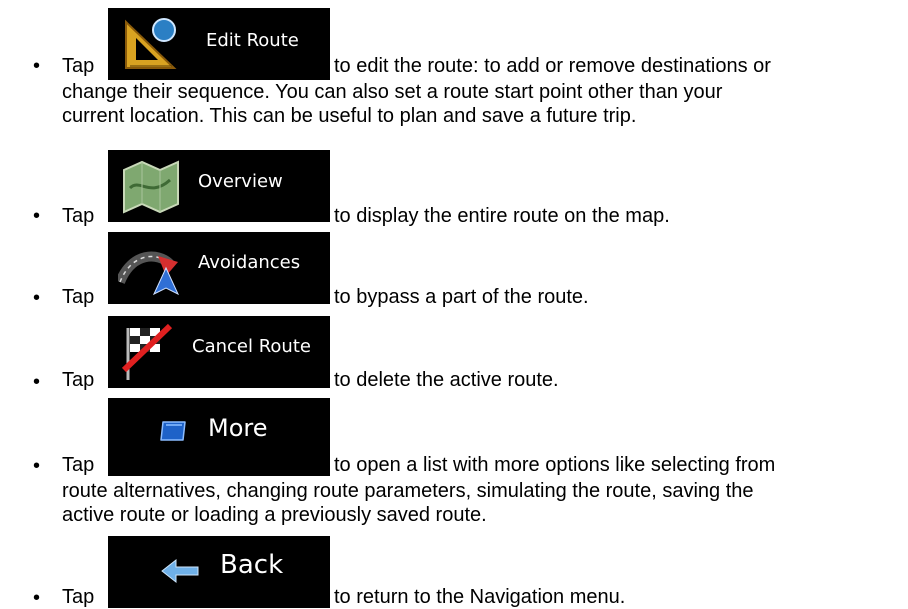  Describe the element at coordinates (252, 565) in the screenshot. I see `button-label: Back` at that location.